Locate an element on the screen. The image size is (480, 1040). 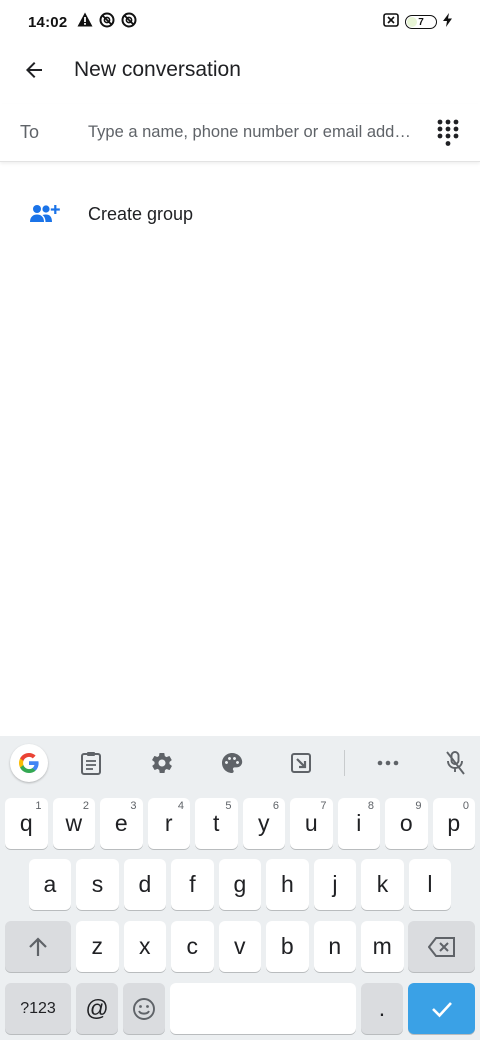
key-w: w2 is located at coordinates (73, 823).